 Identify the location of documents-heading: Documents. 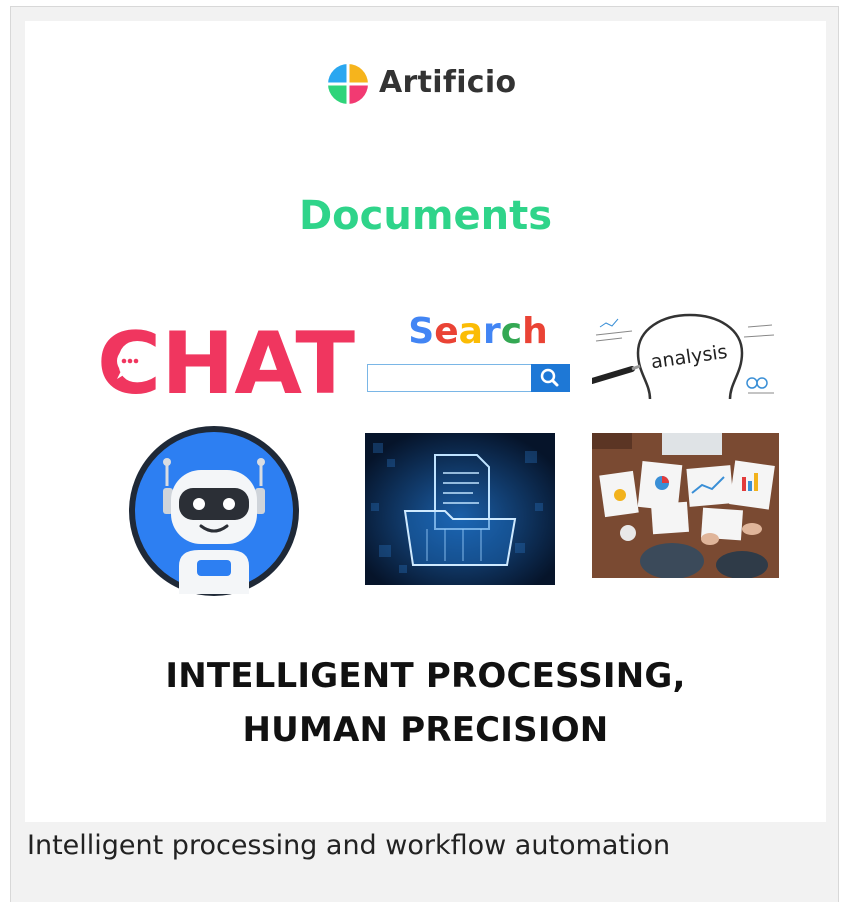
(425, 216).